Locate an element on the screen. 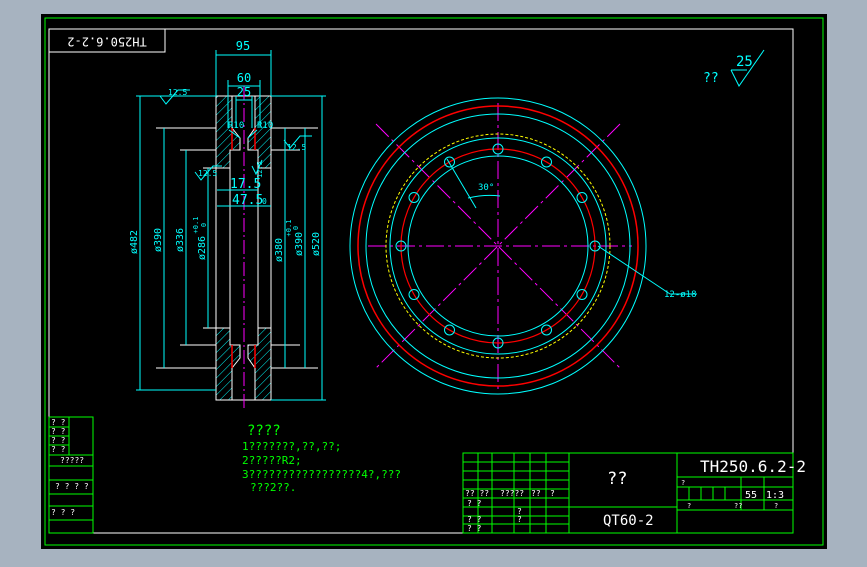 This screenshot has width=867, height=567. angle-label: 30° is located at coordinates (486, 188).